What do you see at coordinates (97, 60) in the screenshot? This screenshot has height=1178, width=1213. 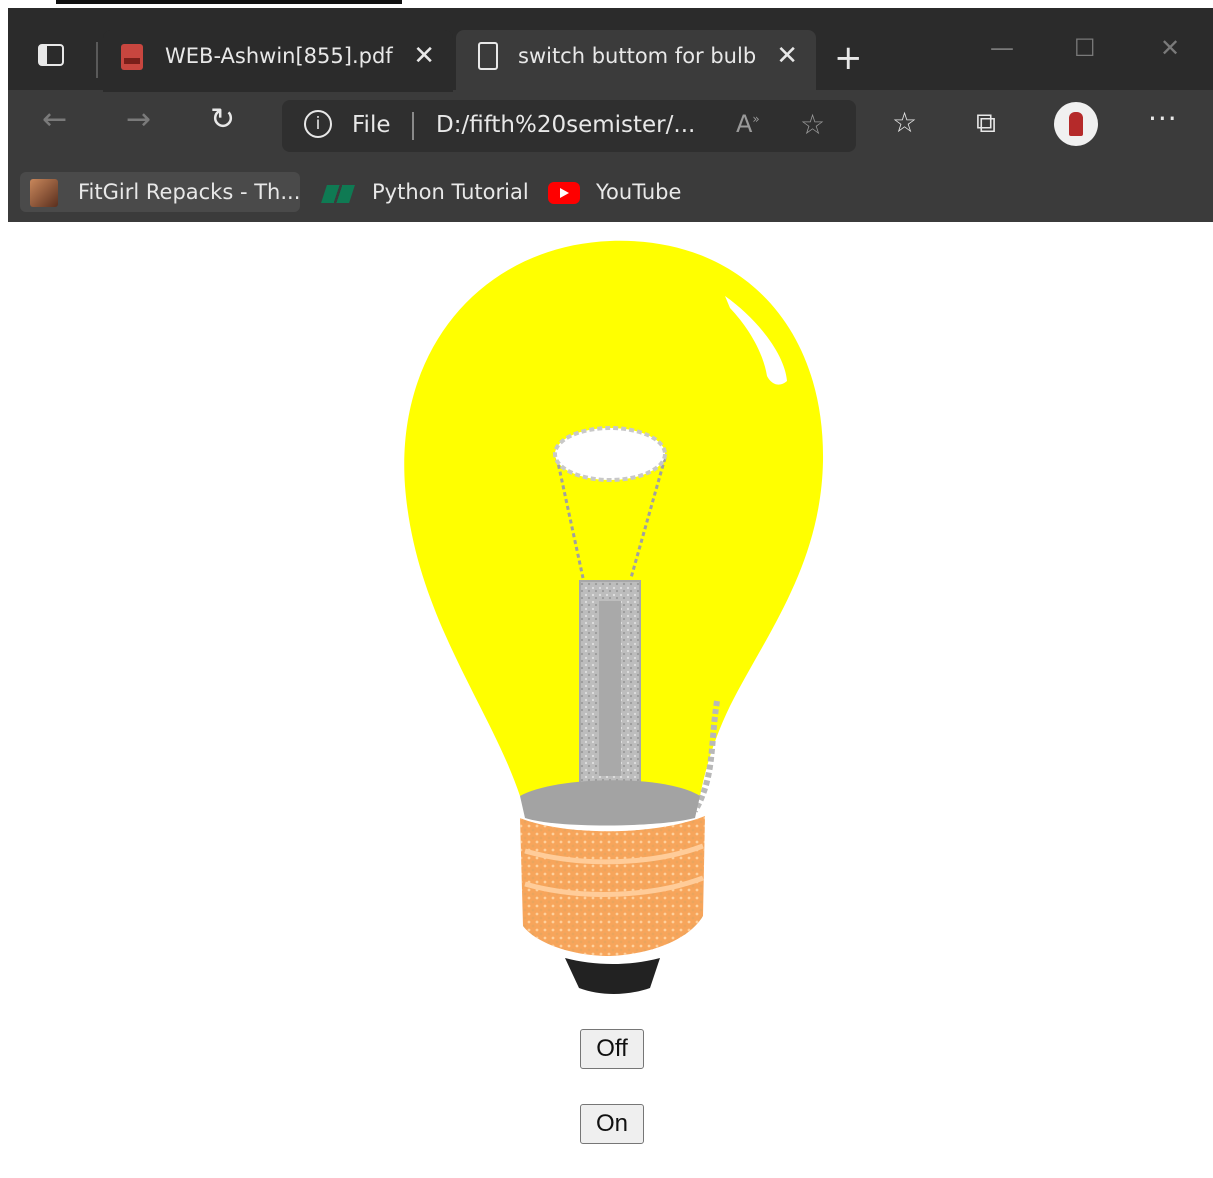 I see `tab-separator` at bounding box center [97, 60].